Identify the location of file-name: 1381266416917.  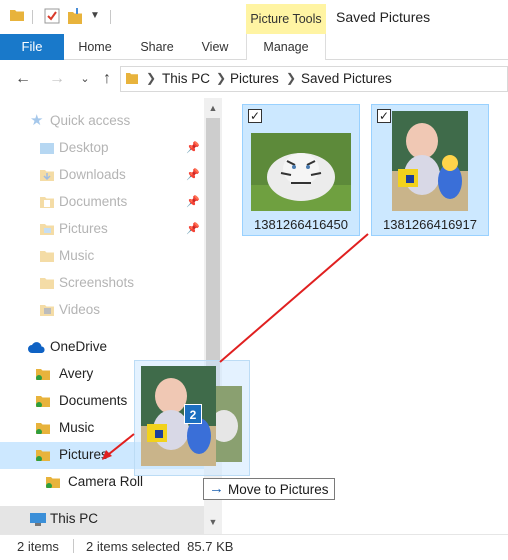
(430, 224).